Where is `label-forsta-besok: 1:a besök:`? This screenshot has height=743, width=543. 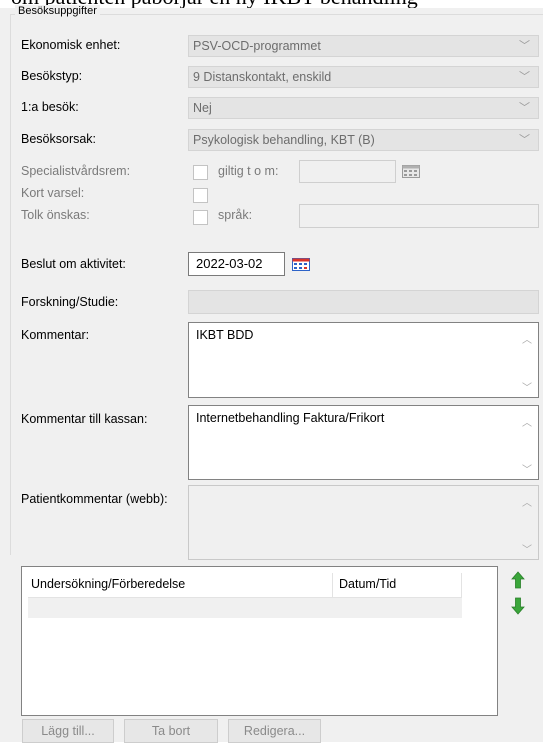
label-forsta-besok: 1:a besök: is located at coordinates (50, 107).